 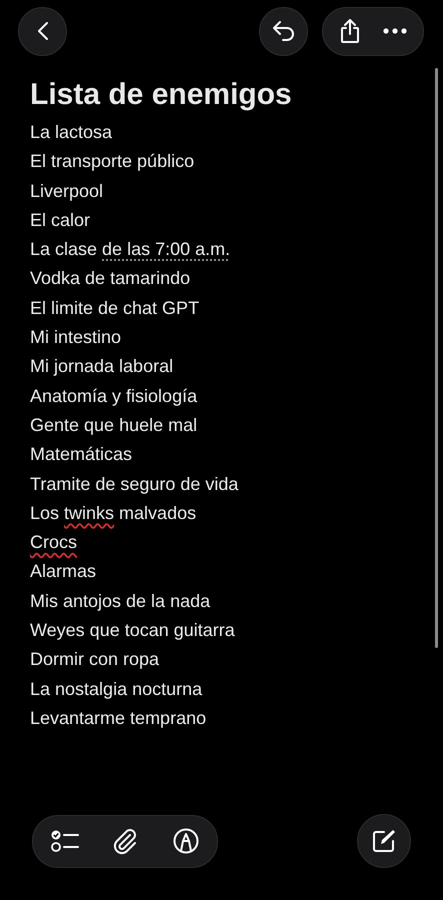 What do you see at coordinates (67, 191) in the screenshot?
I see `note-line: Liverpool` at bounding box center [67, 191].